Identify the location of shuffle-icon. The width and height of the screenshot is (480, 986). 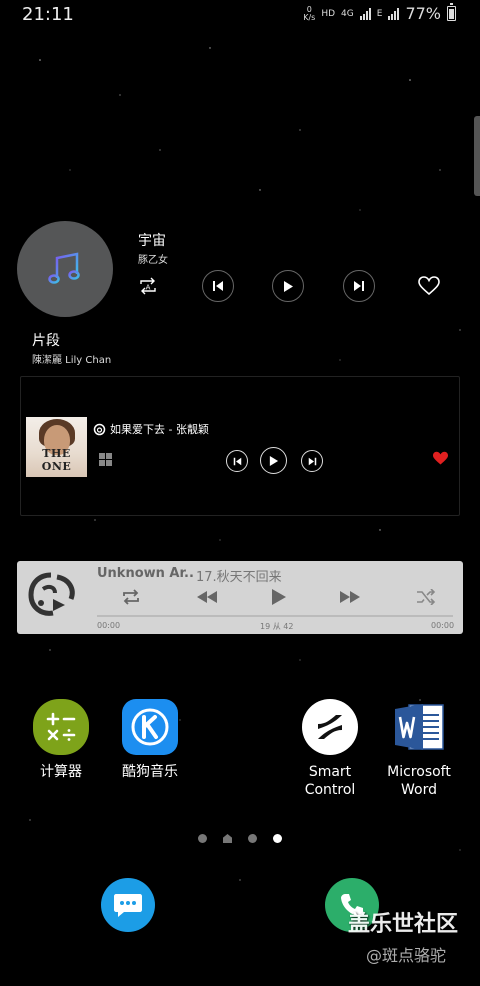
(426, 597).